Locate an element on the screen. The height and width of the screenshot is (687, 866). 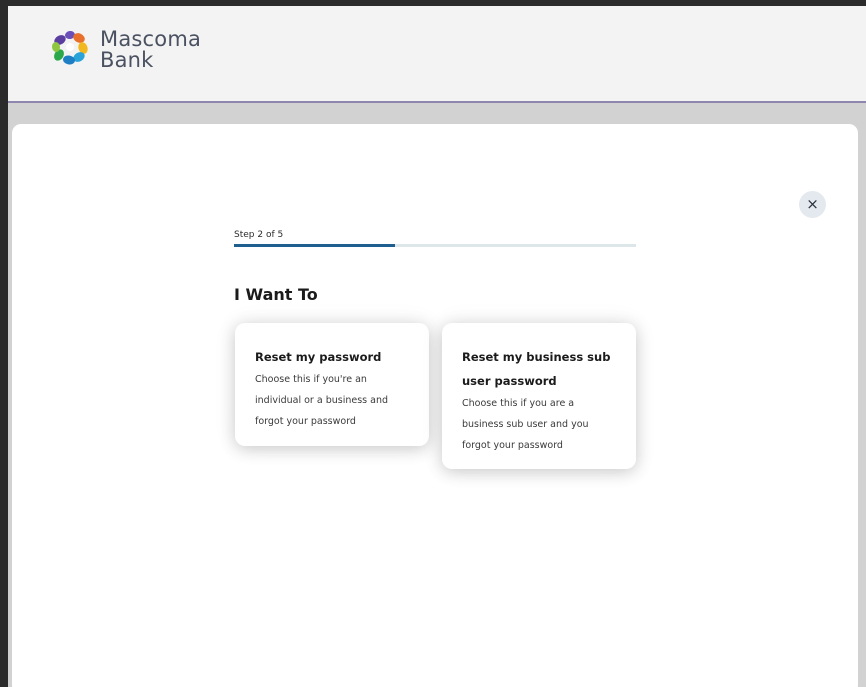
close-button: × is located at coordinates (812, 204).